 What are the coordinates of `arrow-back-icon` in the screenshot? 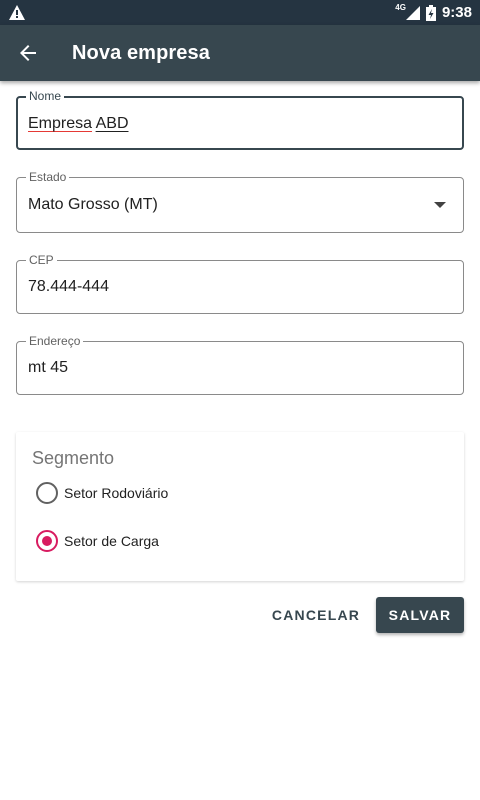 It's located at (28, 53).